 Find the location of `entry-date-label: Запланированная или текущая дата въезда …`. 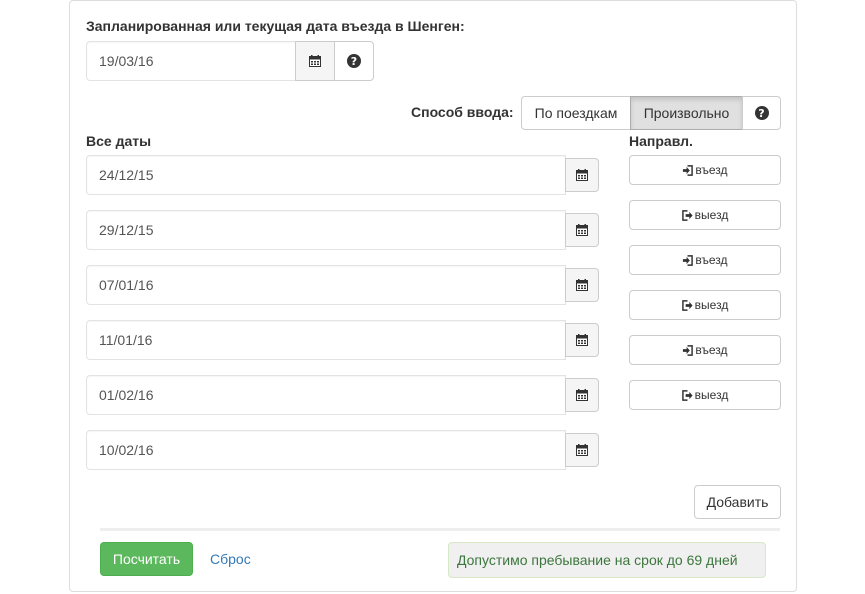

entry-date-label: Запланированная или текущая дата въезда … is located at coordinates (275, 26).